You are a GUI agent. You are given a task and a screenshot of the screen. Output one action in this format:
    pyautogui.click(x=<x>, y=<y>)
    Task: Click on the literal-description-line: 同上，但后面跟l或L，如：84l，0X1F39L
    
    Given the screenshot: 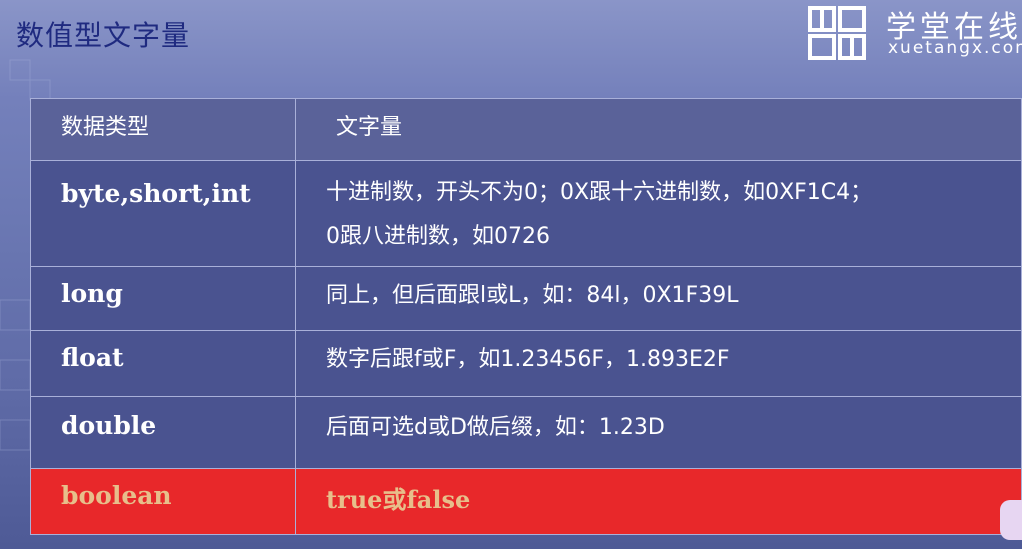 What is the action you would take?
    pyautogui.click(x=532, y=295)
    